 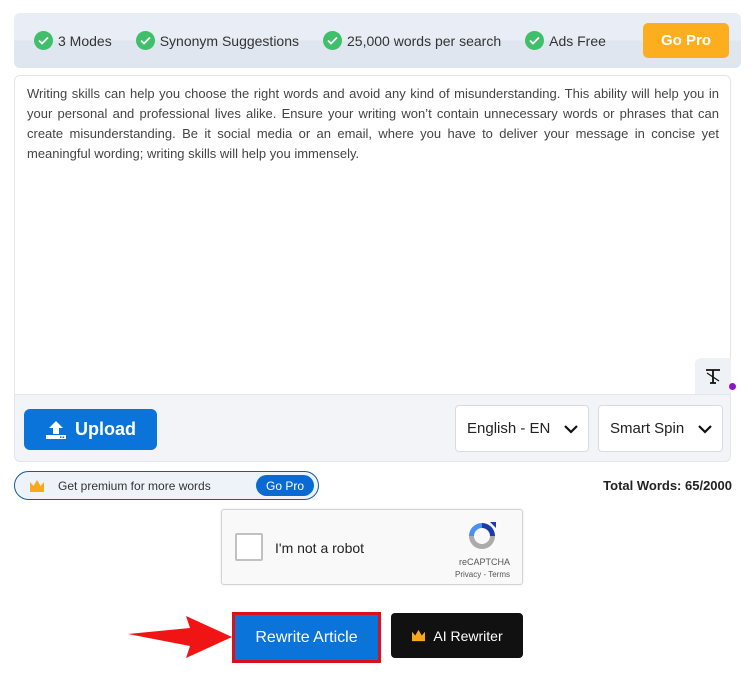 I want to click on feature-item: 25,000 words per search, so click(x=412, y=40).